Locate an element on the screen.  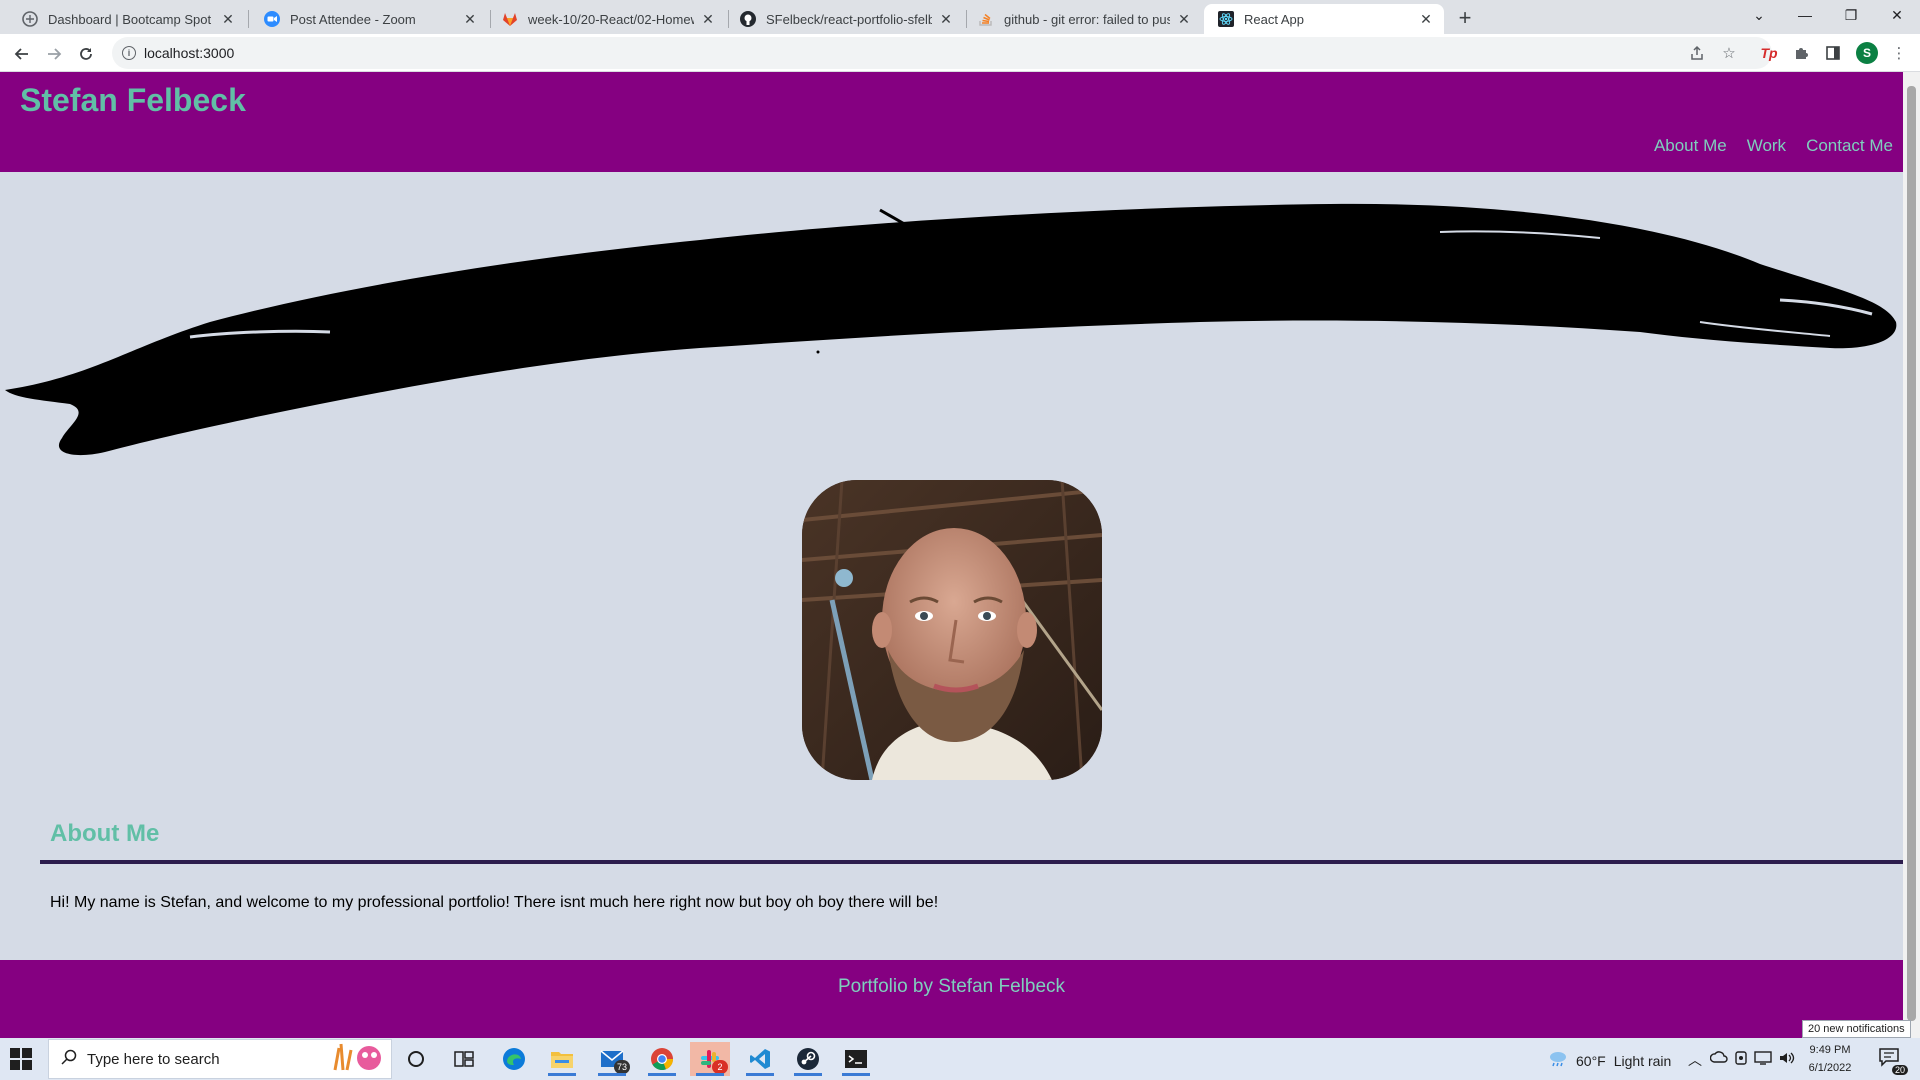
tab-bootcamp-spot: Dashboard | Bootcamp Spot ✕ is located at coordinates (127, 19).